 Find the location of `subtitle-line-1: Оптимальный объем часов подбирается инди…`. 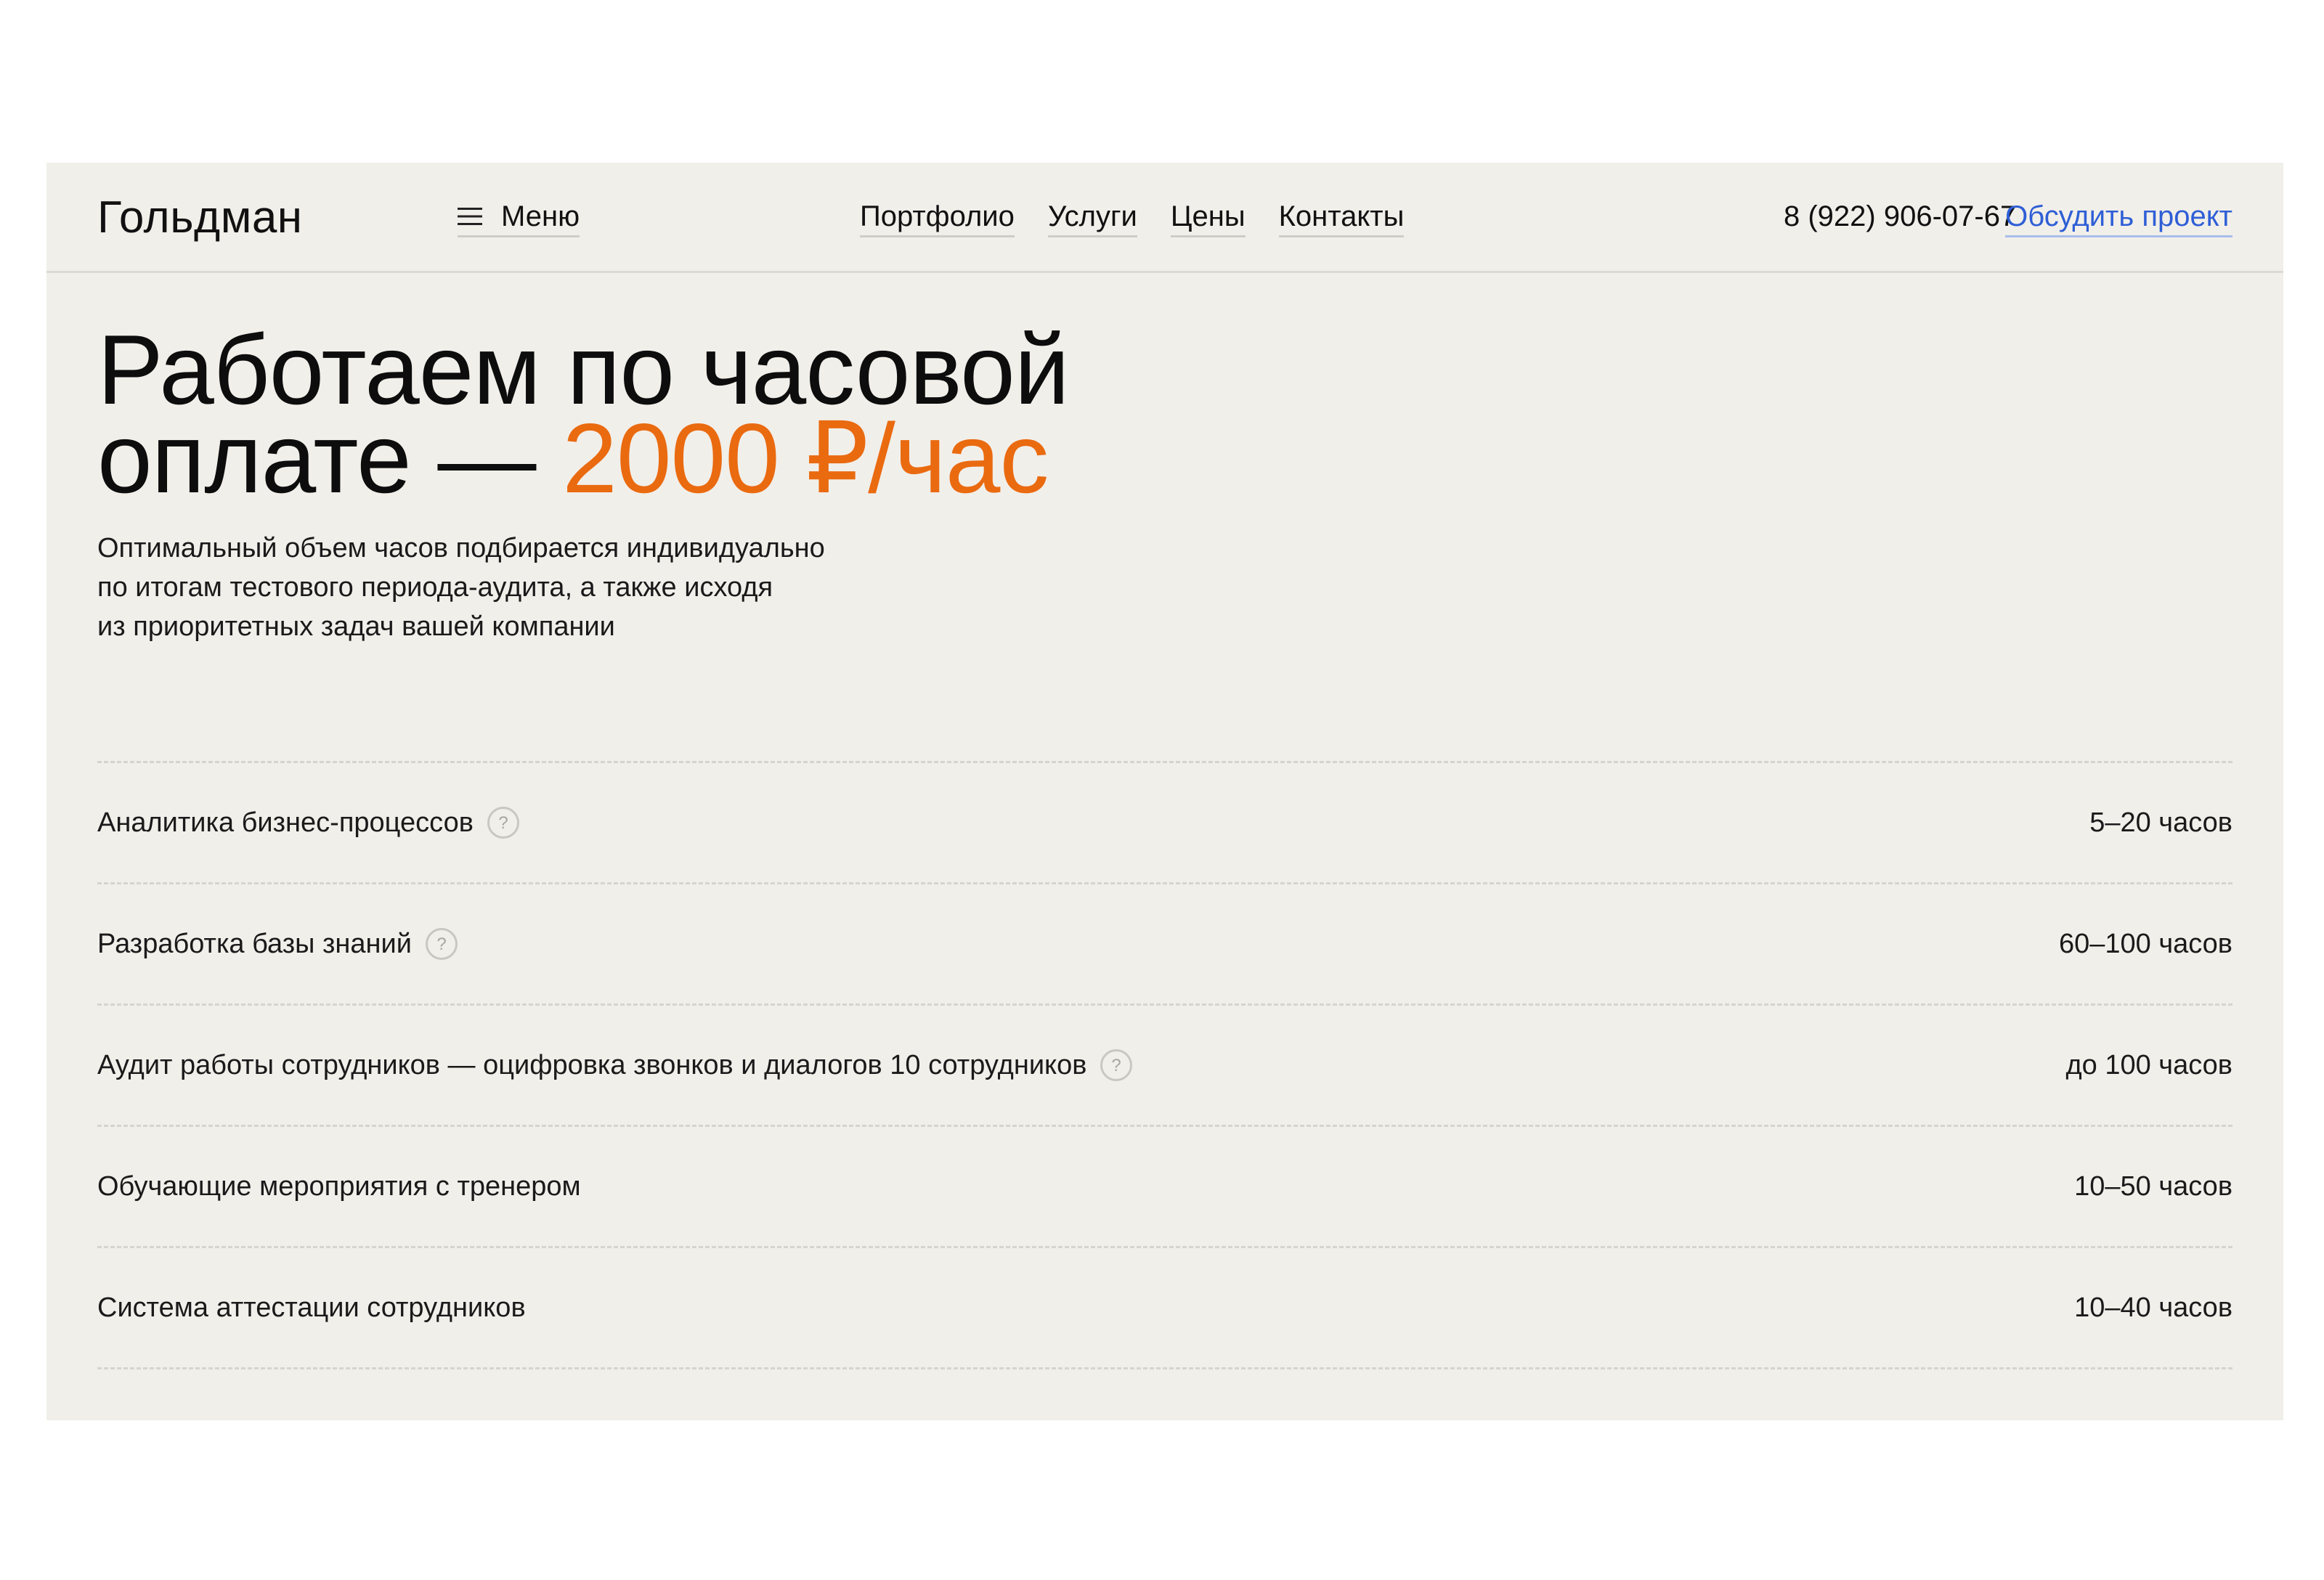

subtitle-line-1: Оптимальный объем часов подбирается инди… is located at coordinates (461, 548).